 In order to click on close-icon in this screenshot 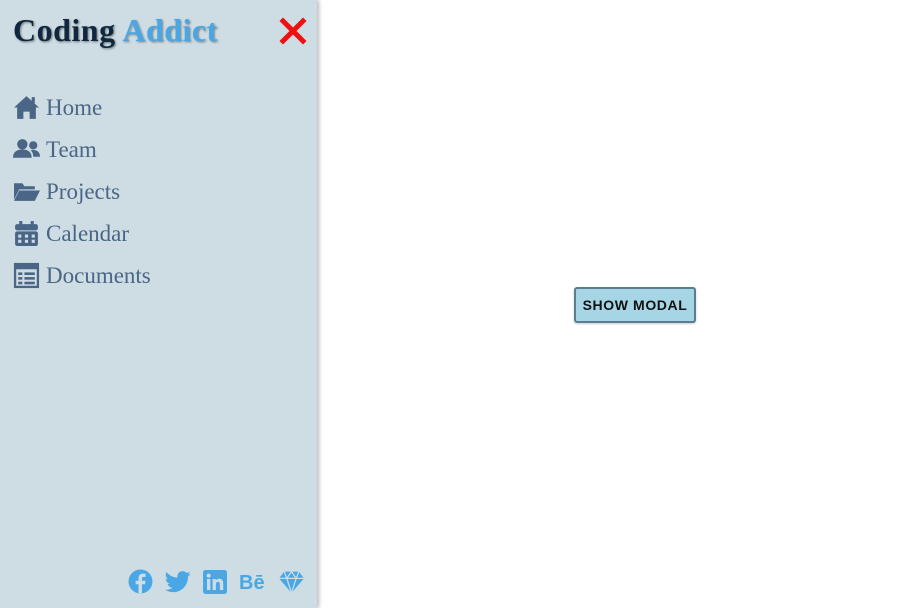, I will do `click(293, 31)`.